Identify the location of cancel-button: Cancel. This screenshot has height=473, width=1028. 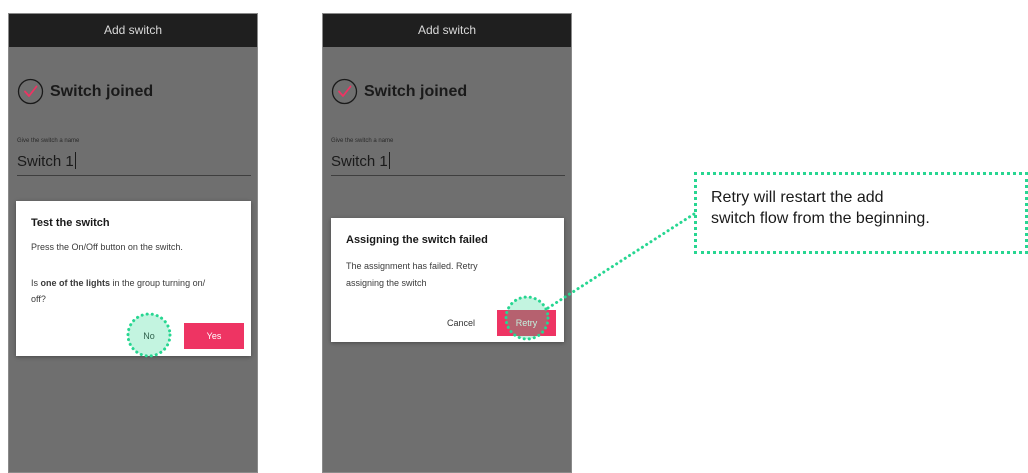
(461, 323).